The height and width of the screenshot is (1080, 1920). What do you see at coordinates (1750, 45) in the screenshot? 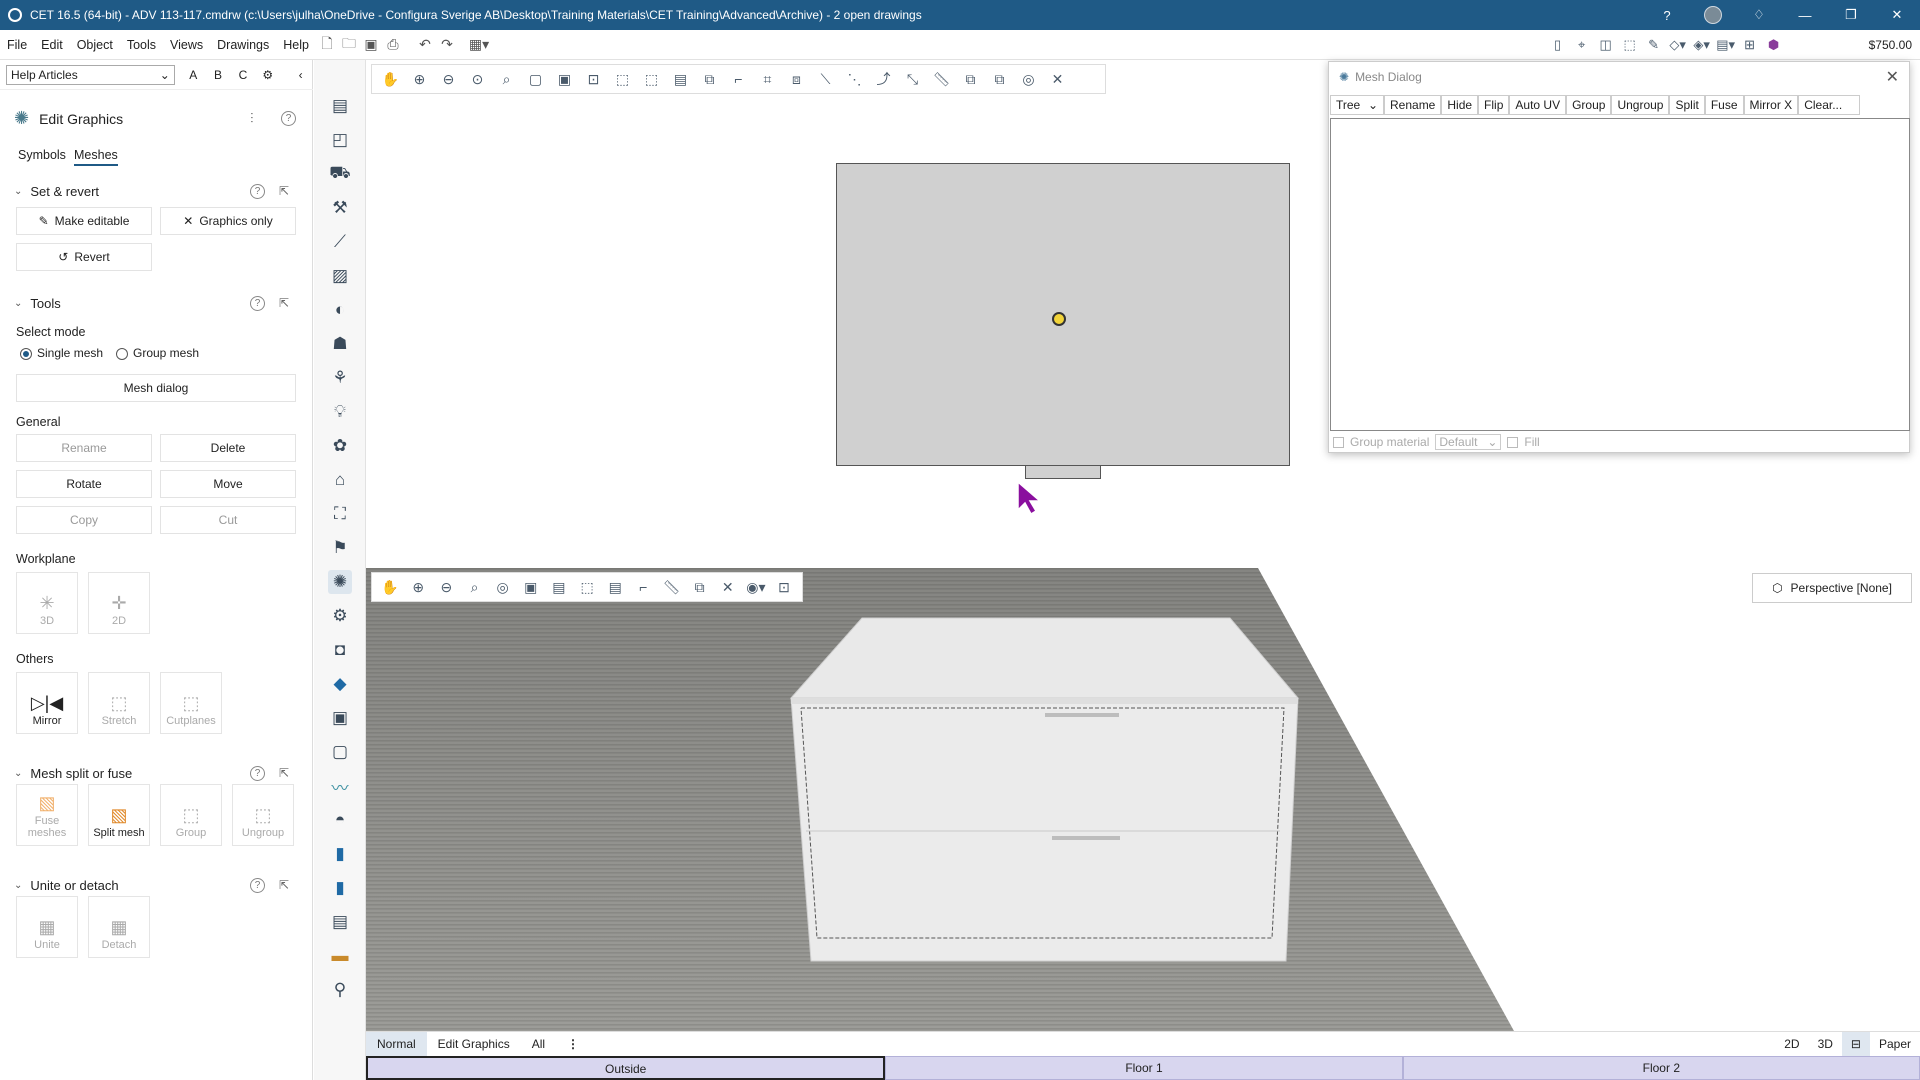
I see `tree-icon: ⊞` at bounding box center [1750, 45].